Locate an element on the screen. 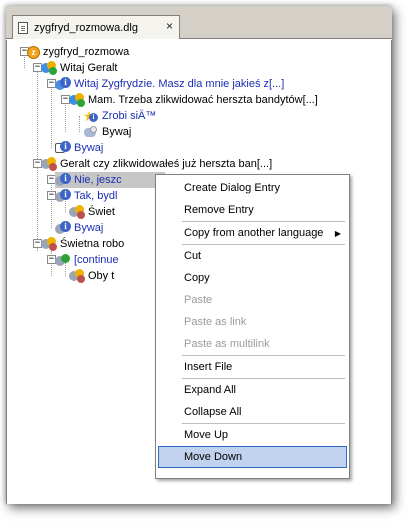 This screenshot has width=409, height=523. menu-copy: Copy is located at coordinates (252, 278).